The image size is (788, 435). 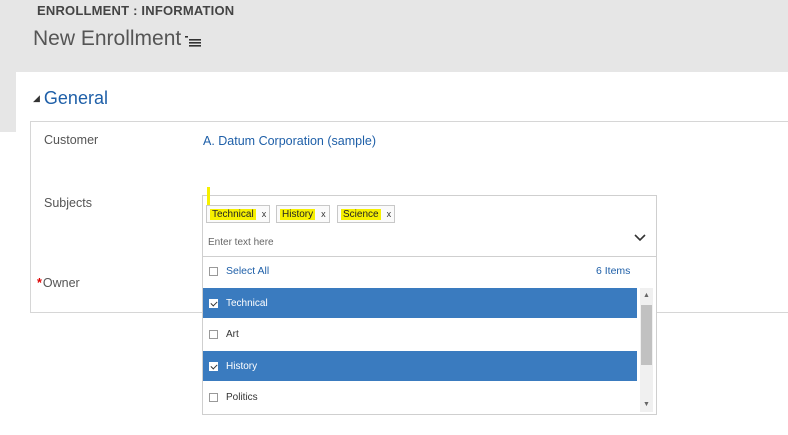 What do you see at coordinates (289, 141) in the screenshot?
I see `customer-lookup-link: A. Datum Corporation (sample)` at bounding box center [289, 141].